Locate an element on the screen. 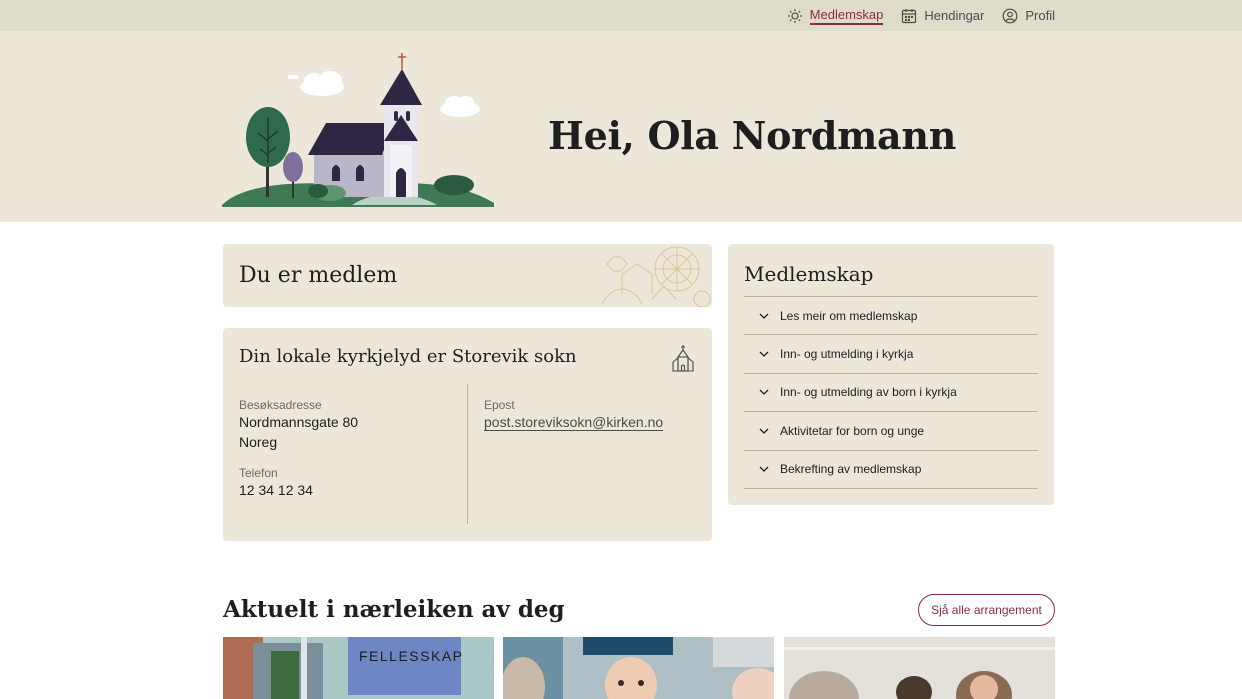 The width and height of the screenshot is (1242, 699). calendar-icon is located at coordinates (909, 15).